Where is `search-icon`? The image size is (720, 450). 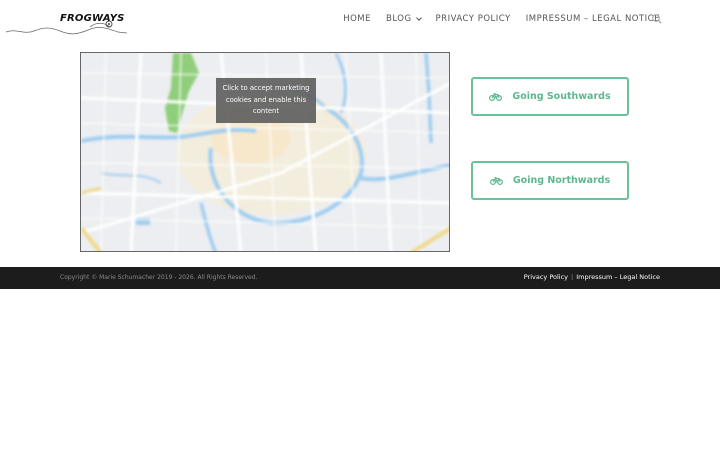 search-icon is located at coordinates (657, 19).